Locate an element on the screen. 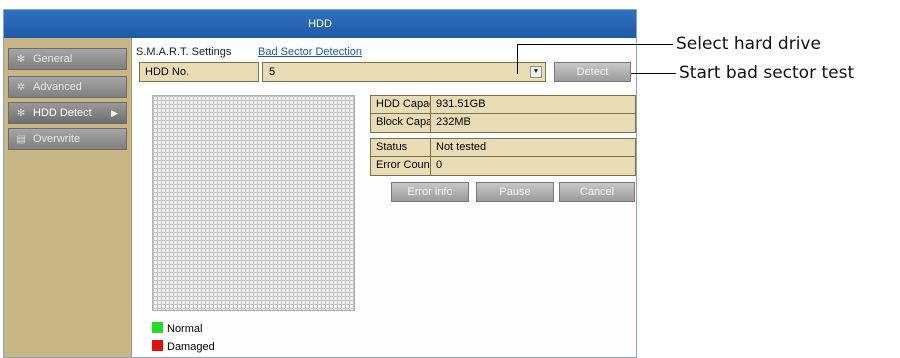  error-info-button: Error info is located at coordinates (430, 192).